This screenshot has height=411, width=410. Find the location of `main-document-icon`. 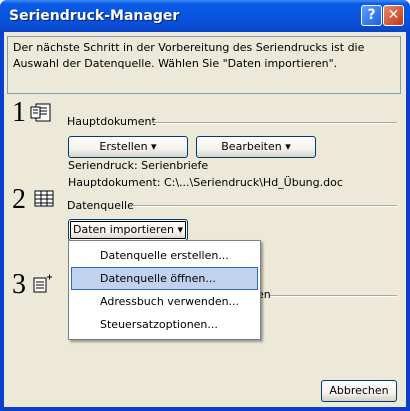

main-document-icon is located at coordinates (40, 112).